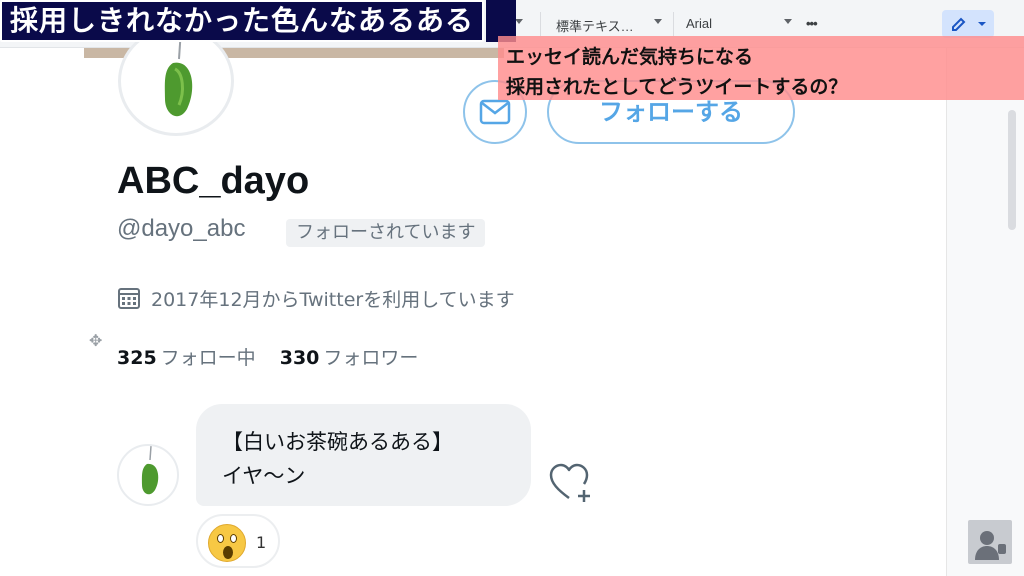 The height and width of the screenshot is (576, 1024). Describe the element at coordinates (990, 545) in the screenshot. I see `person-icon` at that location.